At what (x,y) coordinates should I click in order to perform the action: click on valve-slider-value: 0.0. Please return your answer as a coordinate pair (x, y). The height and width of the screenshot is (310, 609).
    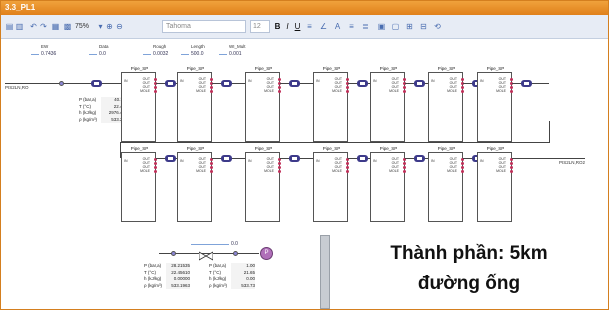
    Looking at the image, I should click on (234, 244).